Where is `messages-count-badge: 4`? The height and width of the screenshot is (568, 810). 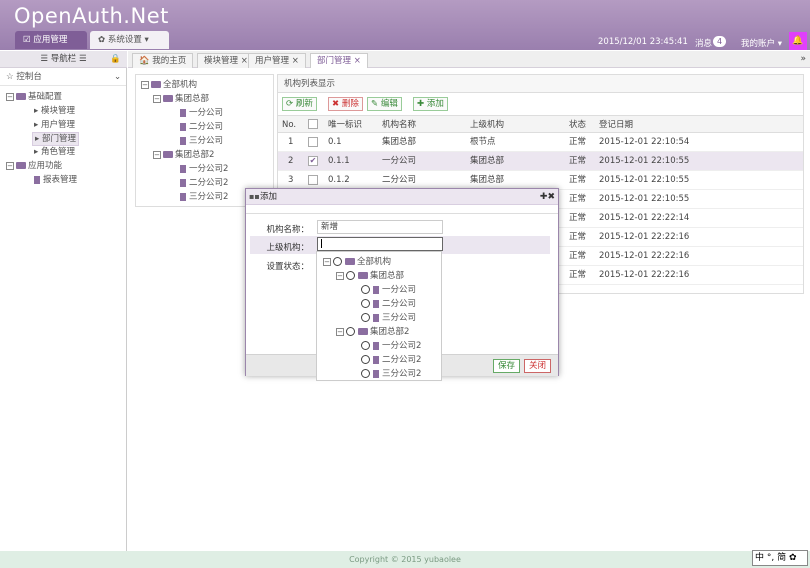
messages-count-badge: 4 is located at coordinates (720, 41).